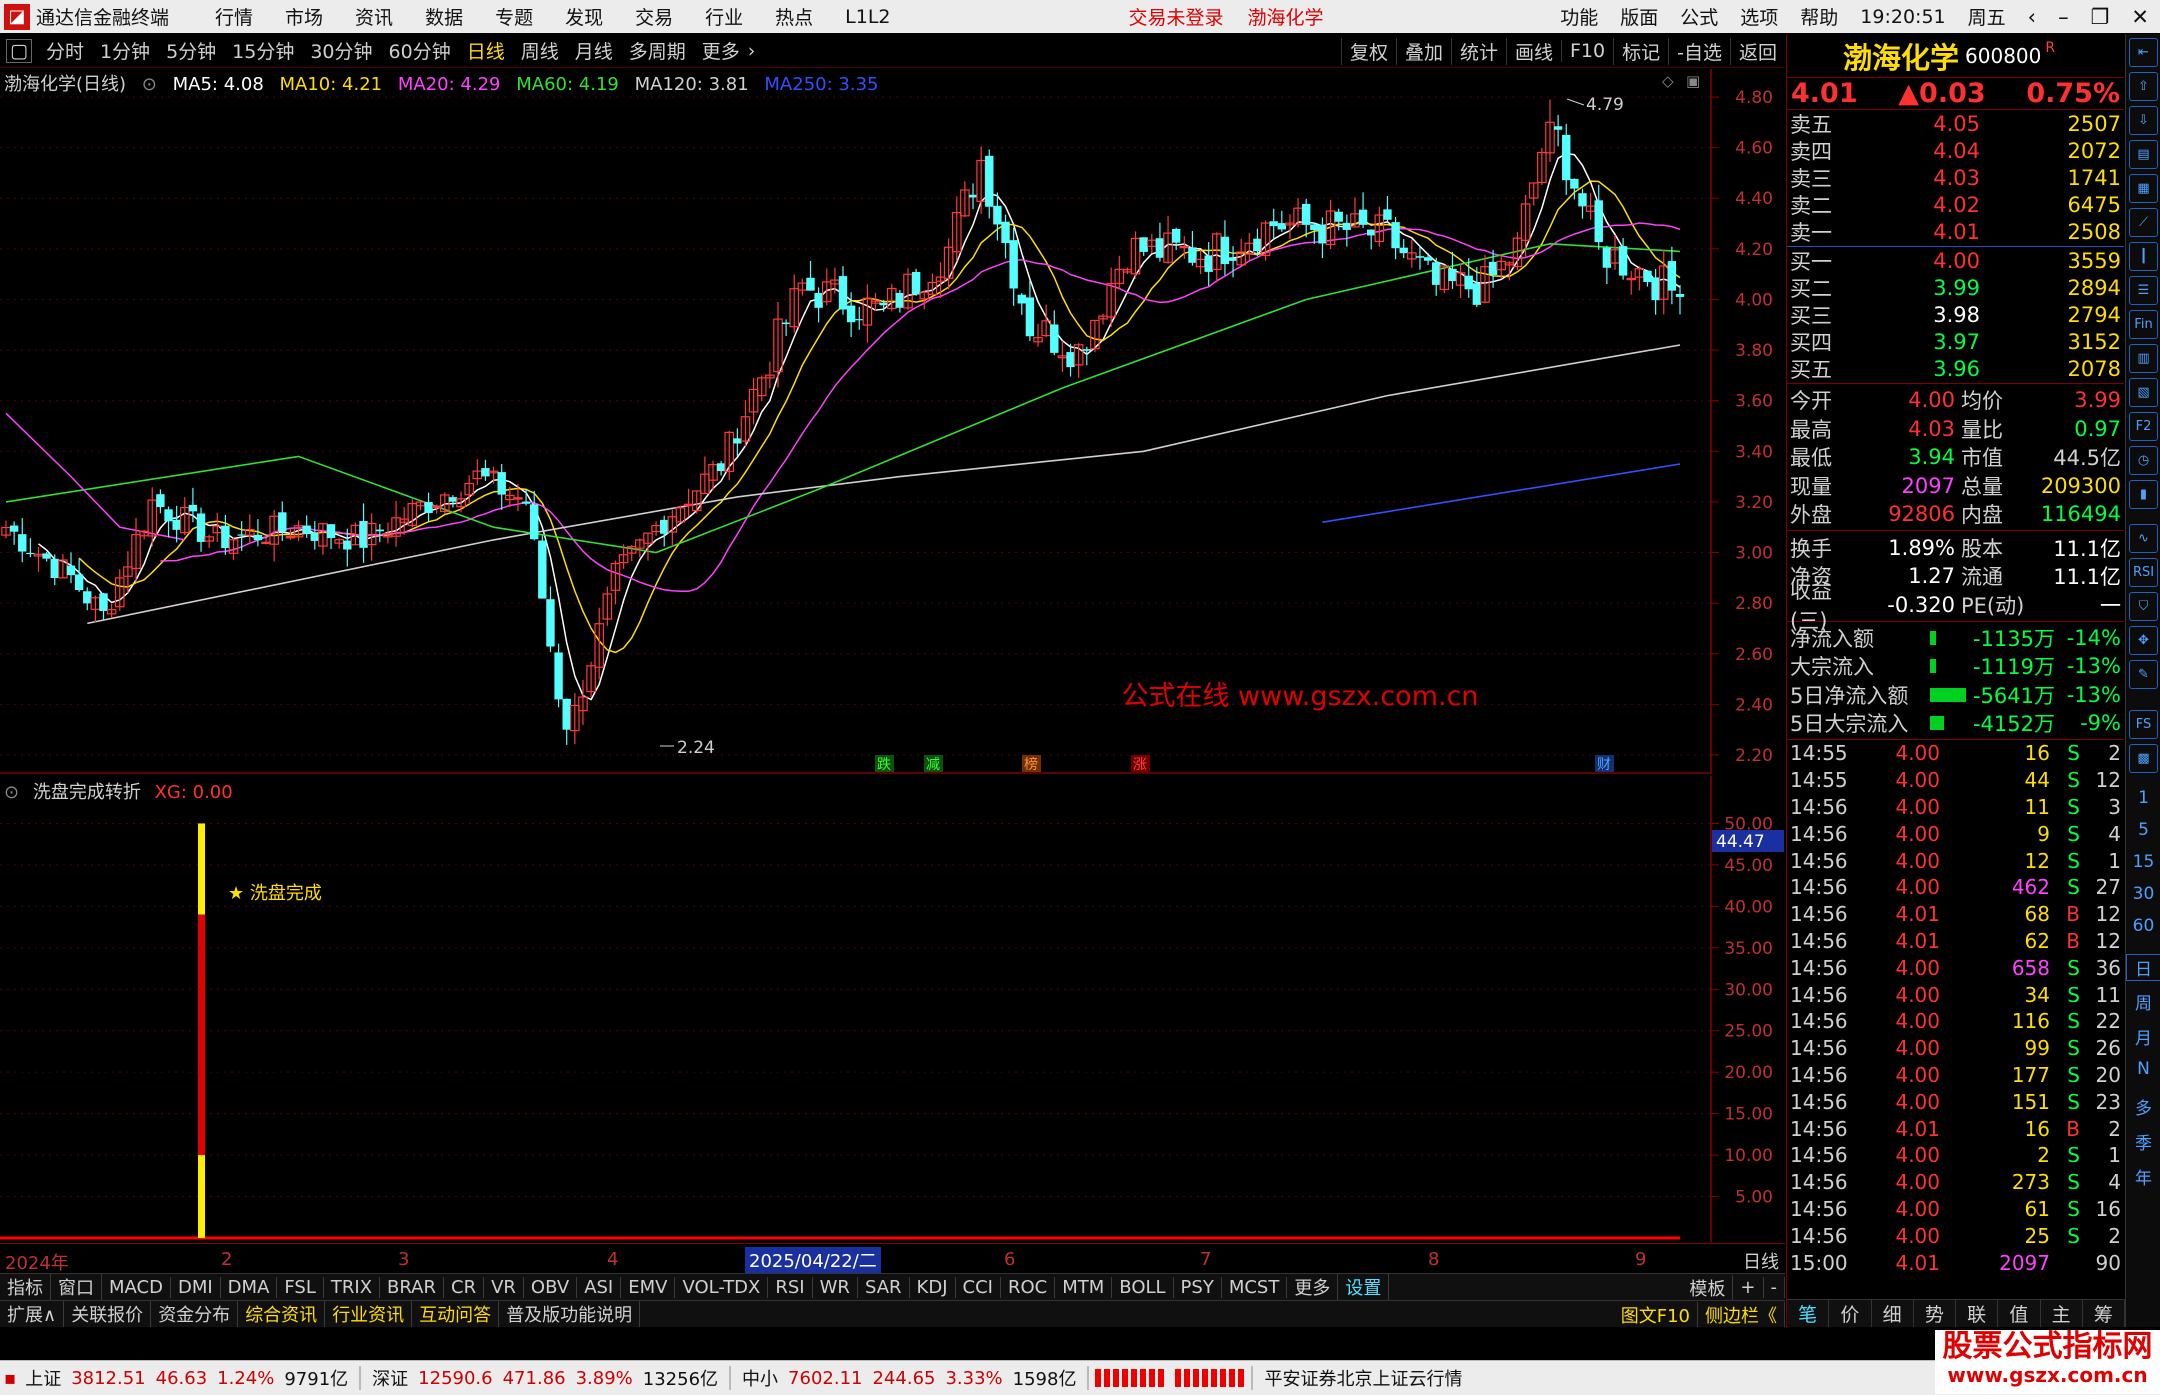 This screenshot has width=2160, height=1395. I want to click on ind-tab-rsi: RSI, so click(790, 1287).